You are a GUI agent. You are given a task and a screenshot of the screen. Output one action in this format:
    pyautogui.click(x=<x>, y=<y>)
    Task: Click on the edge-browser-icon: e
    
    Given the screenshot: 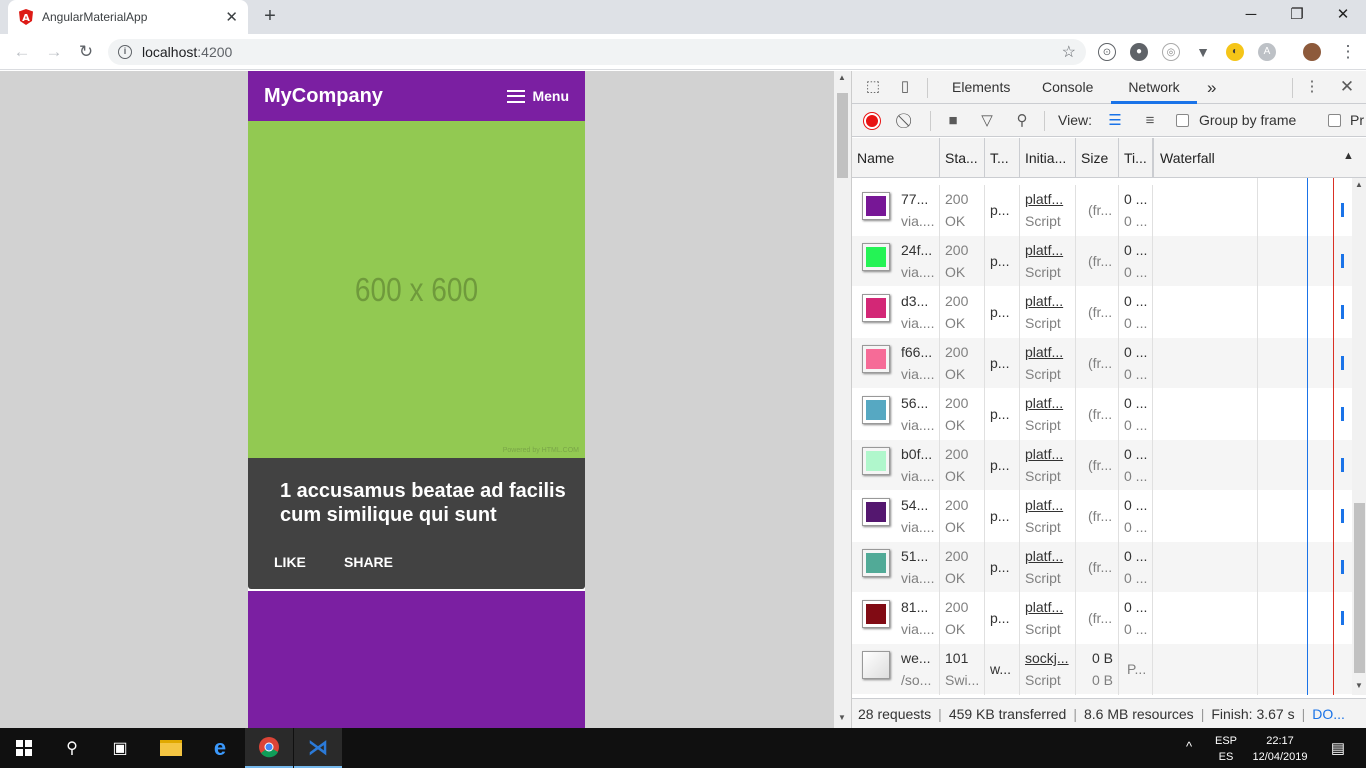 What is the action you would take?
    pyautogui.click(x=220, y=748)
    